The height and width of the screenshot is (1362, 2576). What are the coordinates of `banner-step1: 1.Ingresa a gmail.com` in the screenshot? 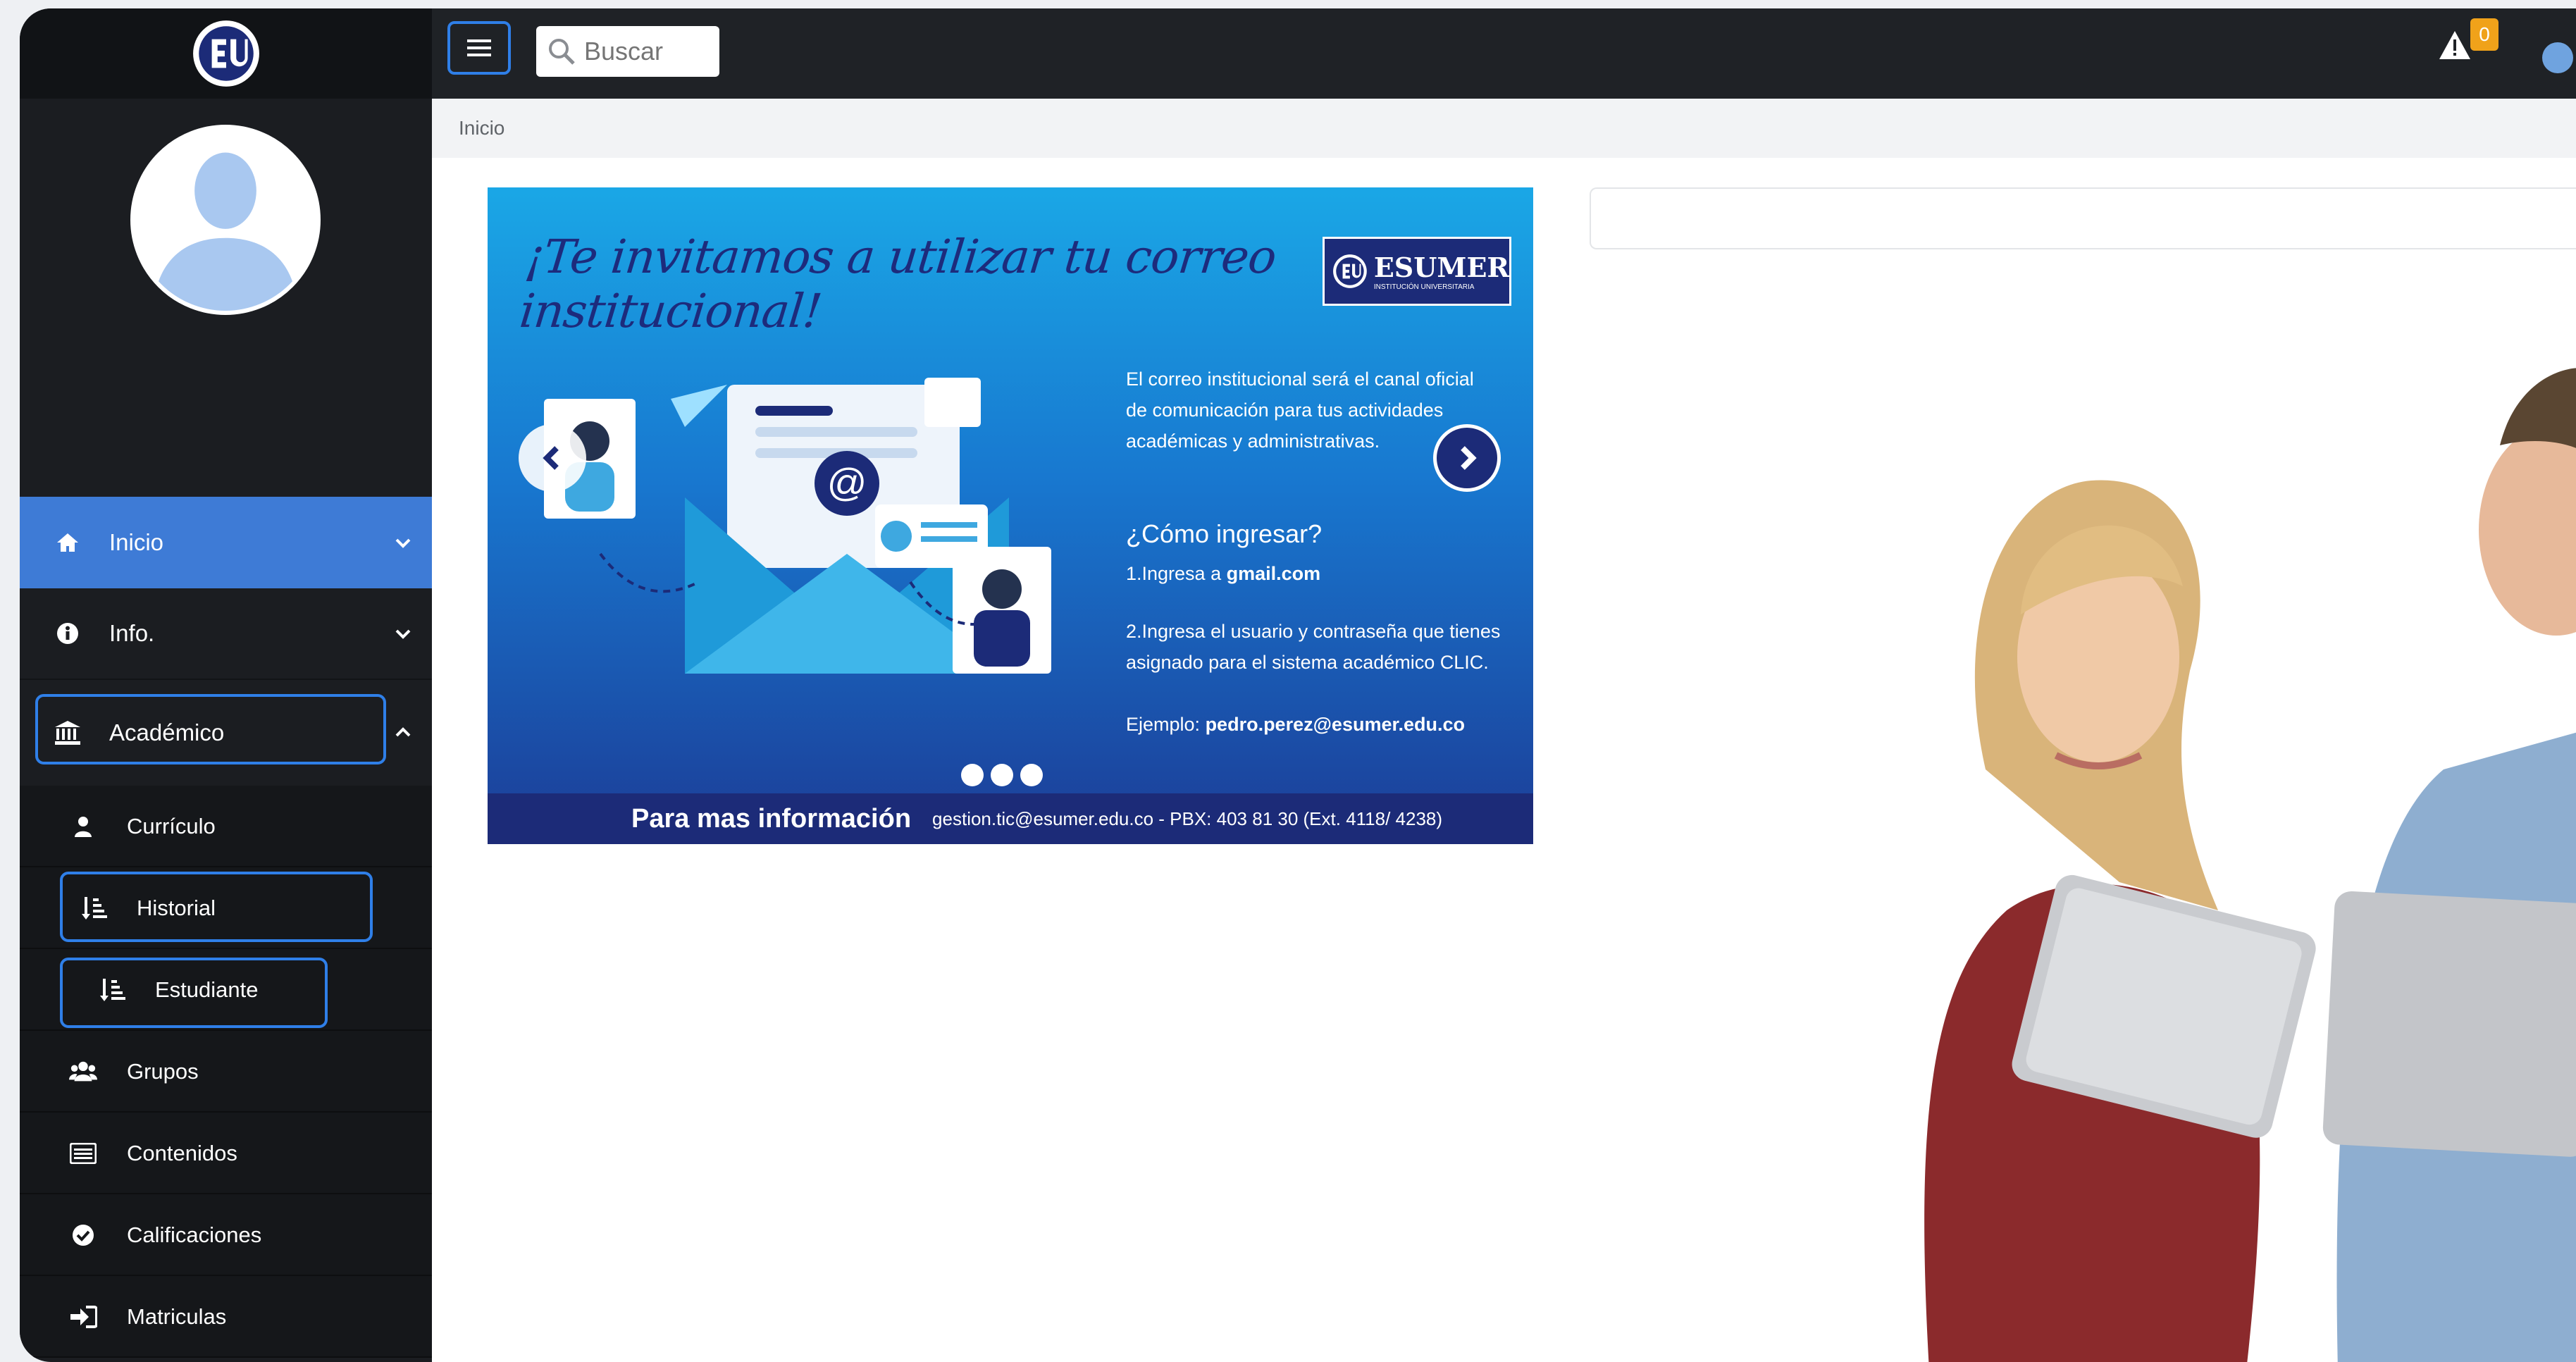 It's located at (1223, 573).